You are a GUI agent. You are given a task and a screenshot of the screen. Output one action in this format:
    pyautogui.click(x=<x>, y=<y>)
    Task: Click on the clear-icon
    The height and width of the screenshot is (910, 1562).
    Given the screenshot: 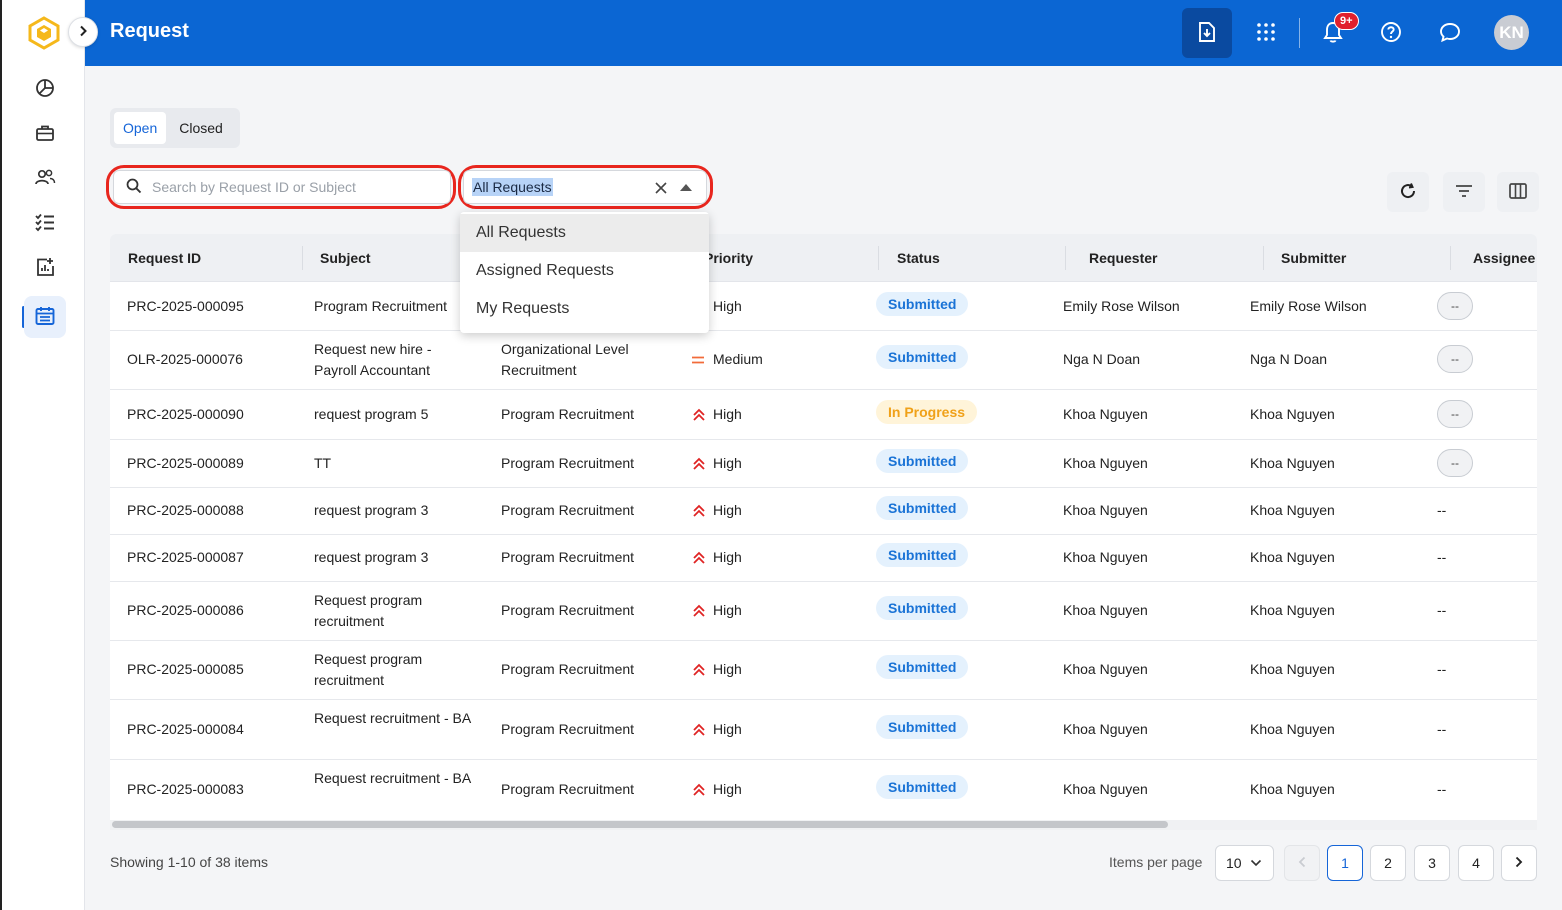 What is the action you would take?
    pyautogui.click(x=661, y=188)
    